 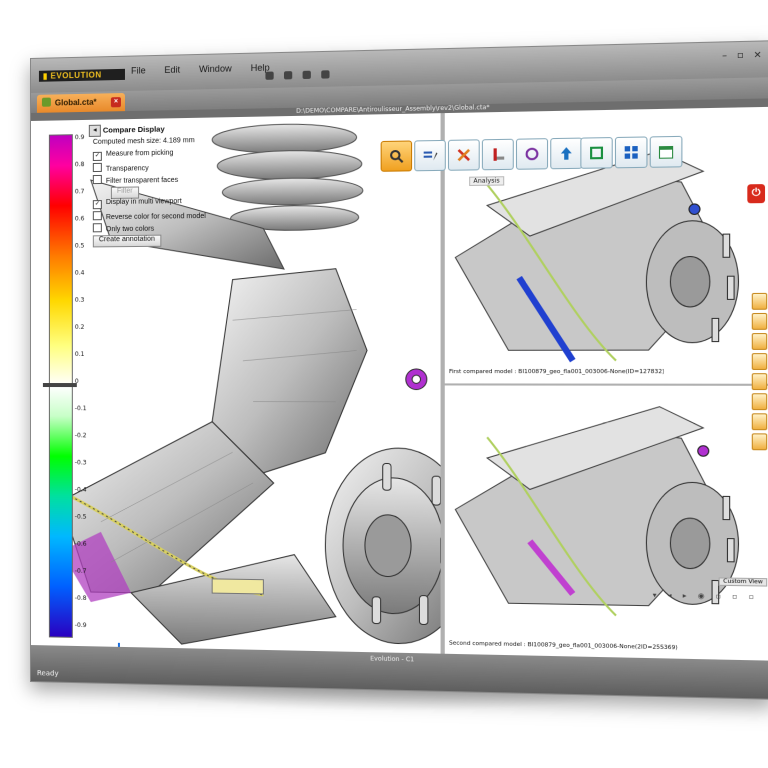 I want to click on filter-transparent-option: Filter transparent faces, so click(x=156, y=179).